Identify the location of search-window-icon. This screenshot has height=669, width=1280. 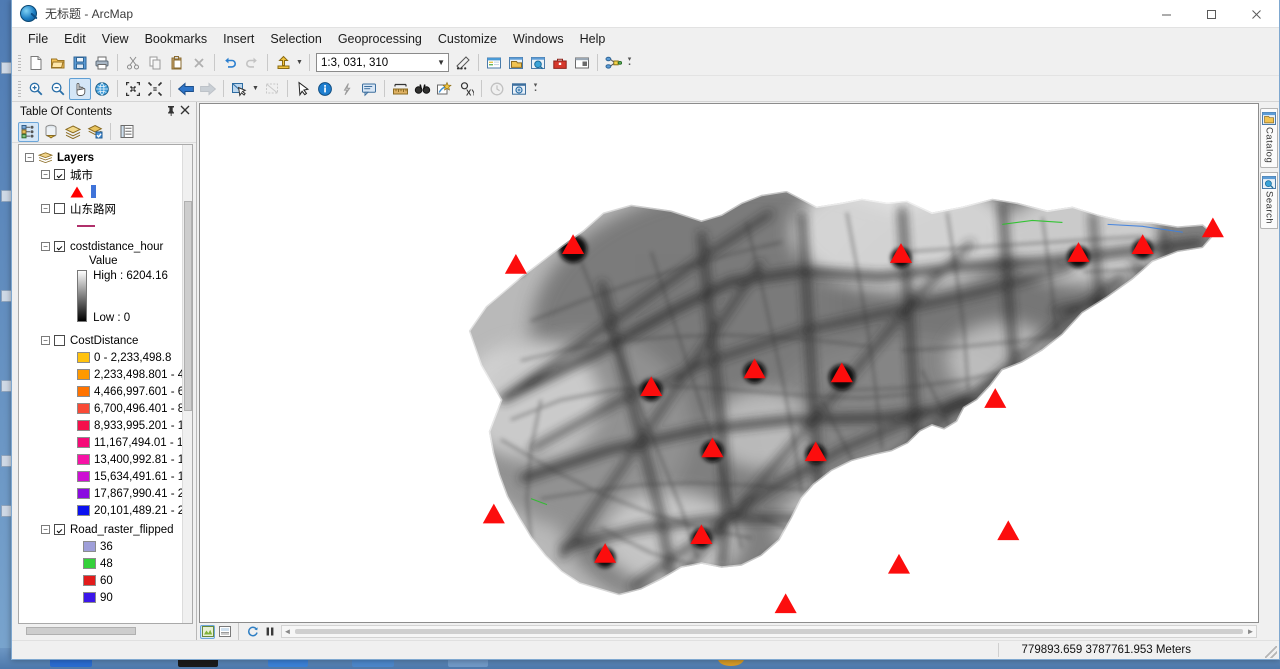
(538, 63).